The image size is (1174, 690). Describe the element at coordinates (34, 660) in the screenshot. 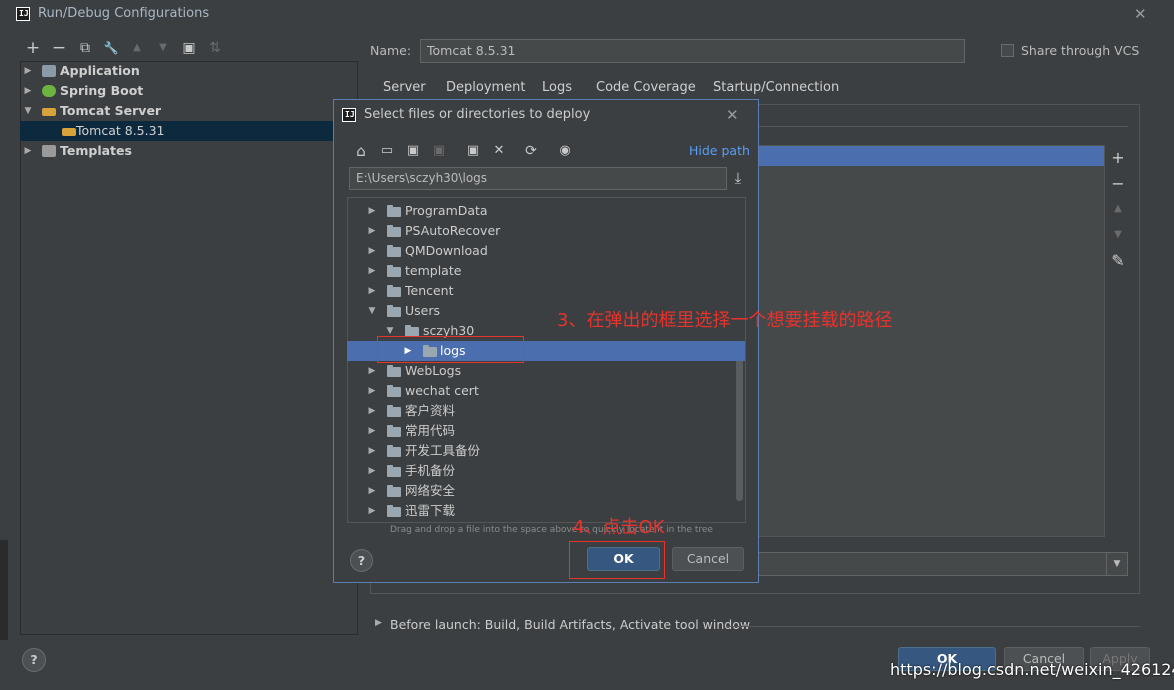

I see `help-button: ?` at that location.